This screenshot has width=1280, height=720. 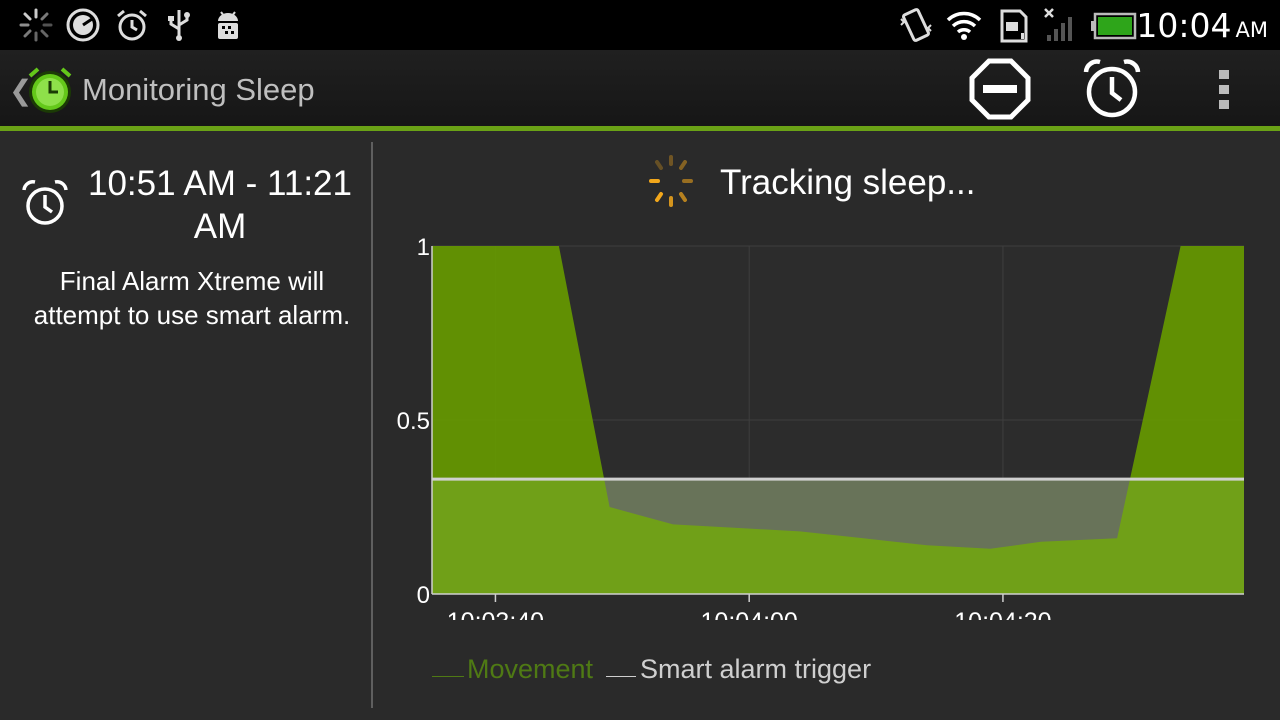 I want to click on vibrate-icon, so click(x=916, y=25).